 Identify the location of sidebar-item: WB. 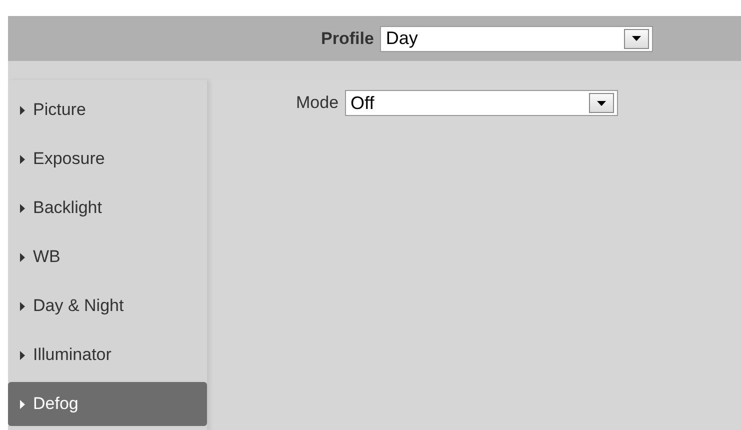
(107, 257).